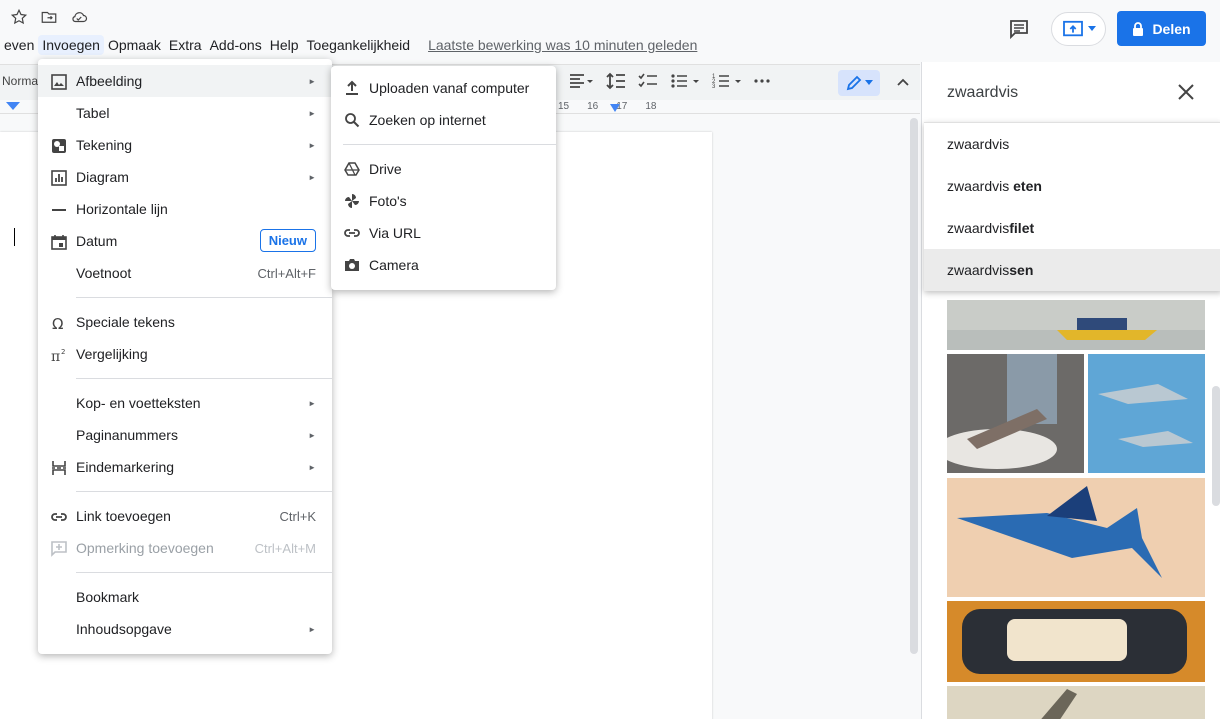  What do you see at coordinates (109, 81) in the screenshot?
I see `menu-item-label: Afbeelding` at bounding box center [109, 81].